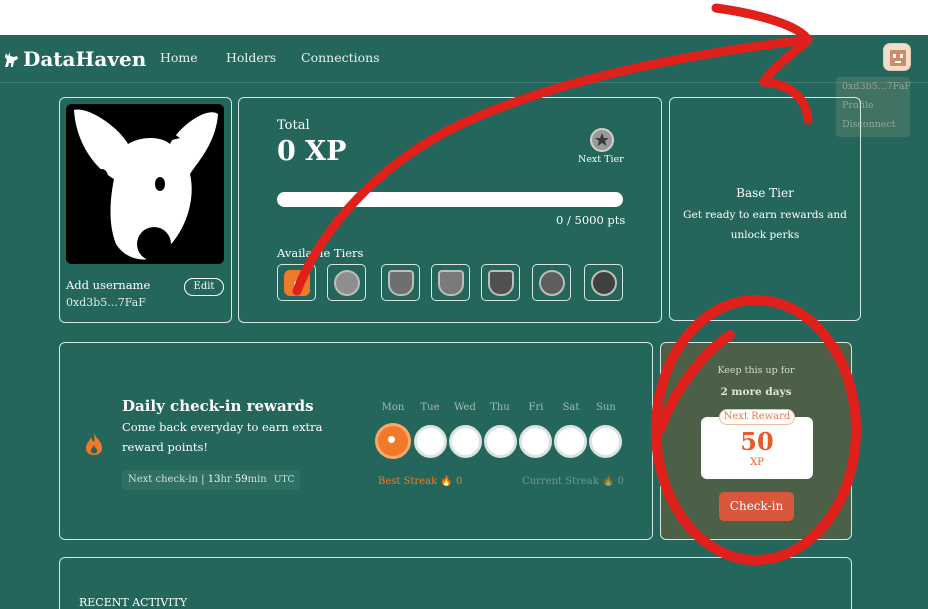 Image resolution: width=928 pixels, height=609 pixels. I want to click on crest-shield-icon, so click(450, 282).